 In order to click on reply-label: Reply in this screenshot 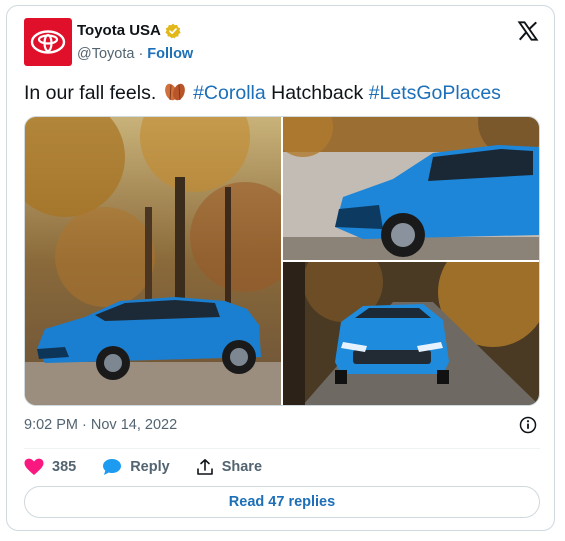, I will do `click(150, 467)`.